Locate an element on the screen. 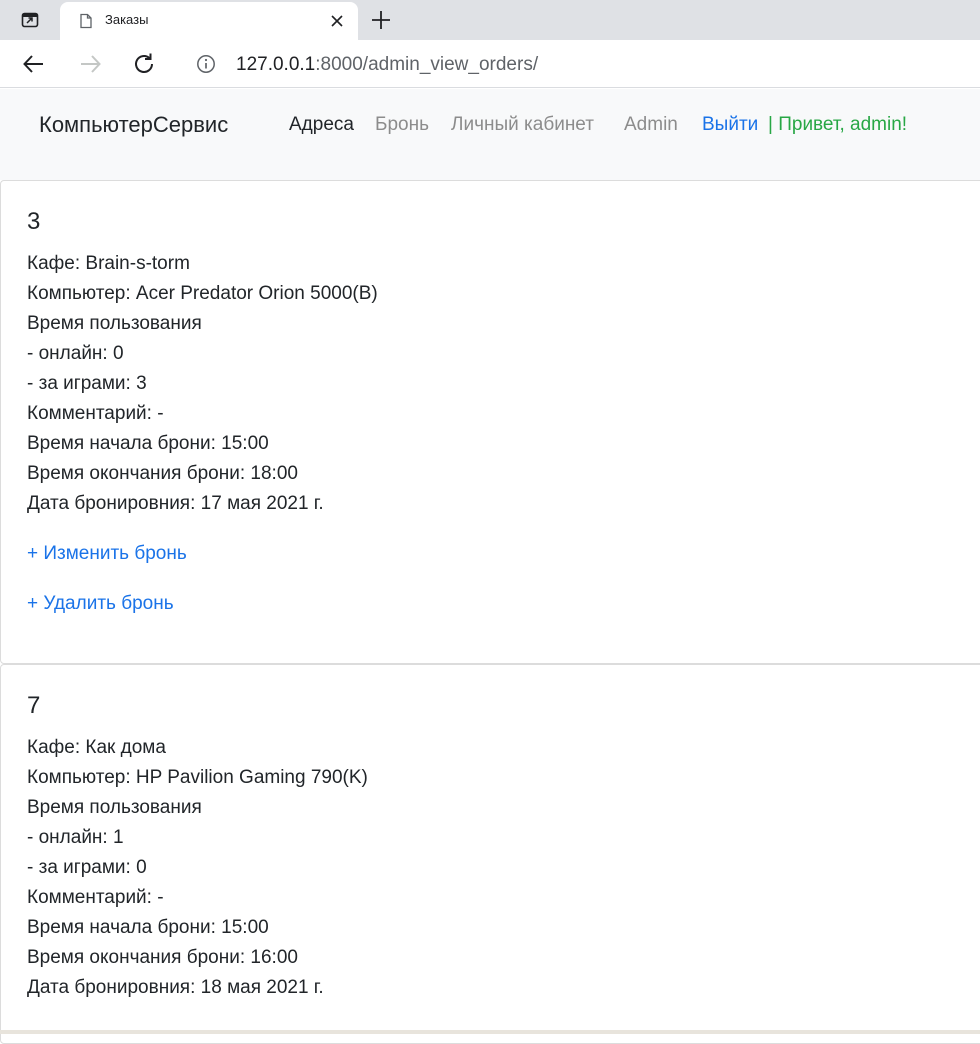  info-icon is located at coordinates (206, 64).